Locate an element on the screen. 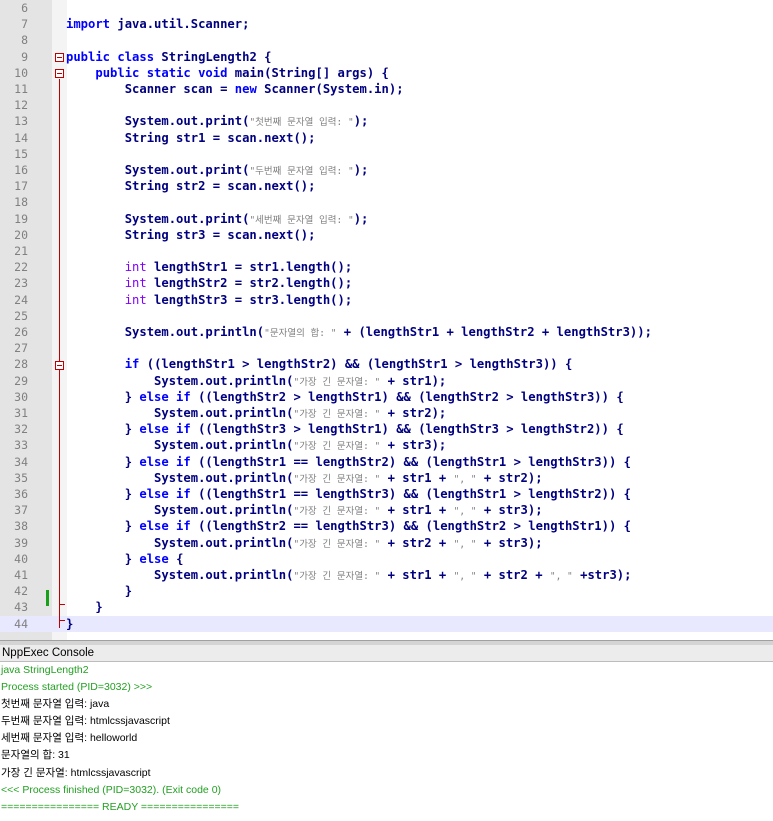 The width and height of the screenshot is (773, 821). code-line: 9 public class StringLength2 { is located at coordinates (386, 57).